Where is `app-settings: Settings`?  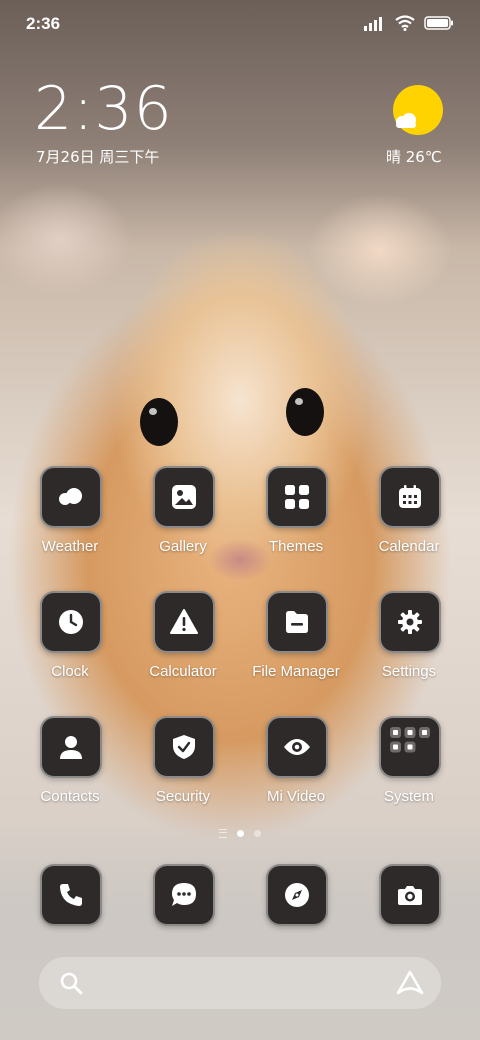
app-settings: Settings is located at coordinates (409, 646).